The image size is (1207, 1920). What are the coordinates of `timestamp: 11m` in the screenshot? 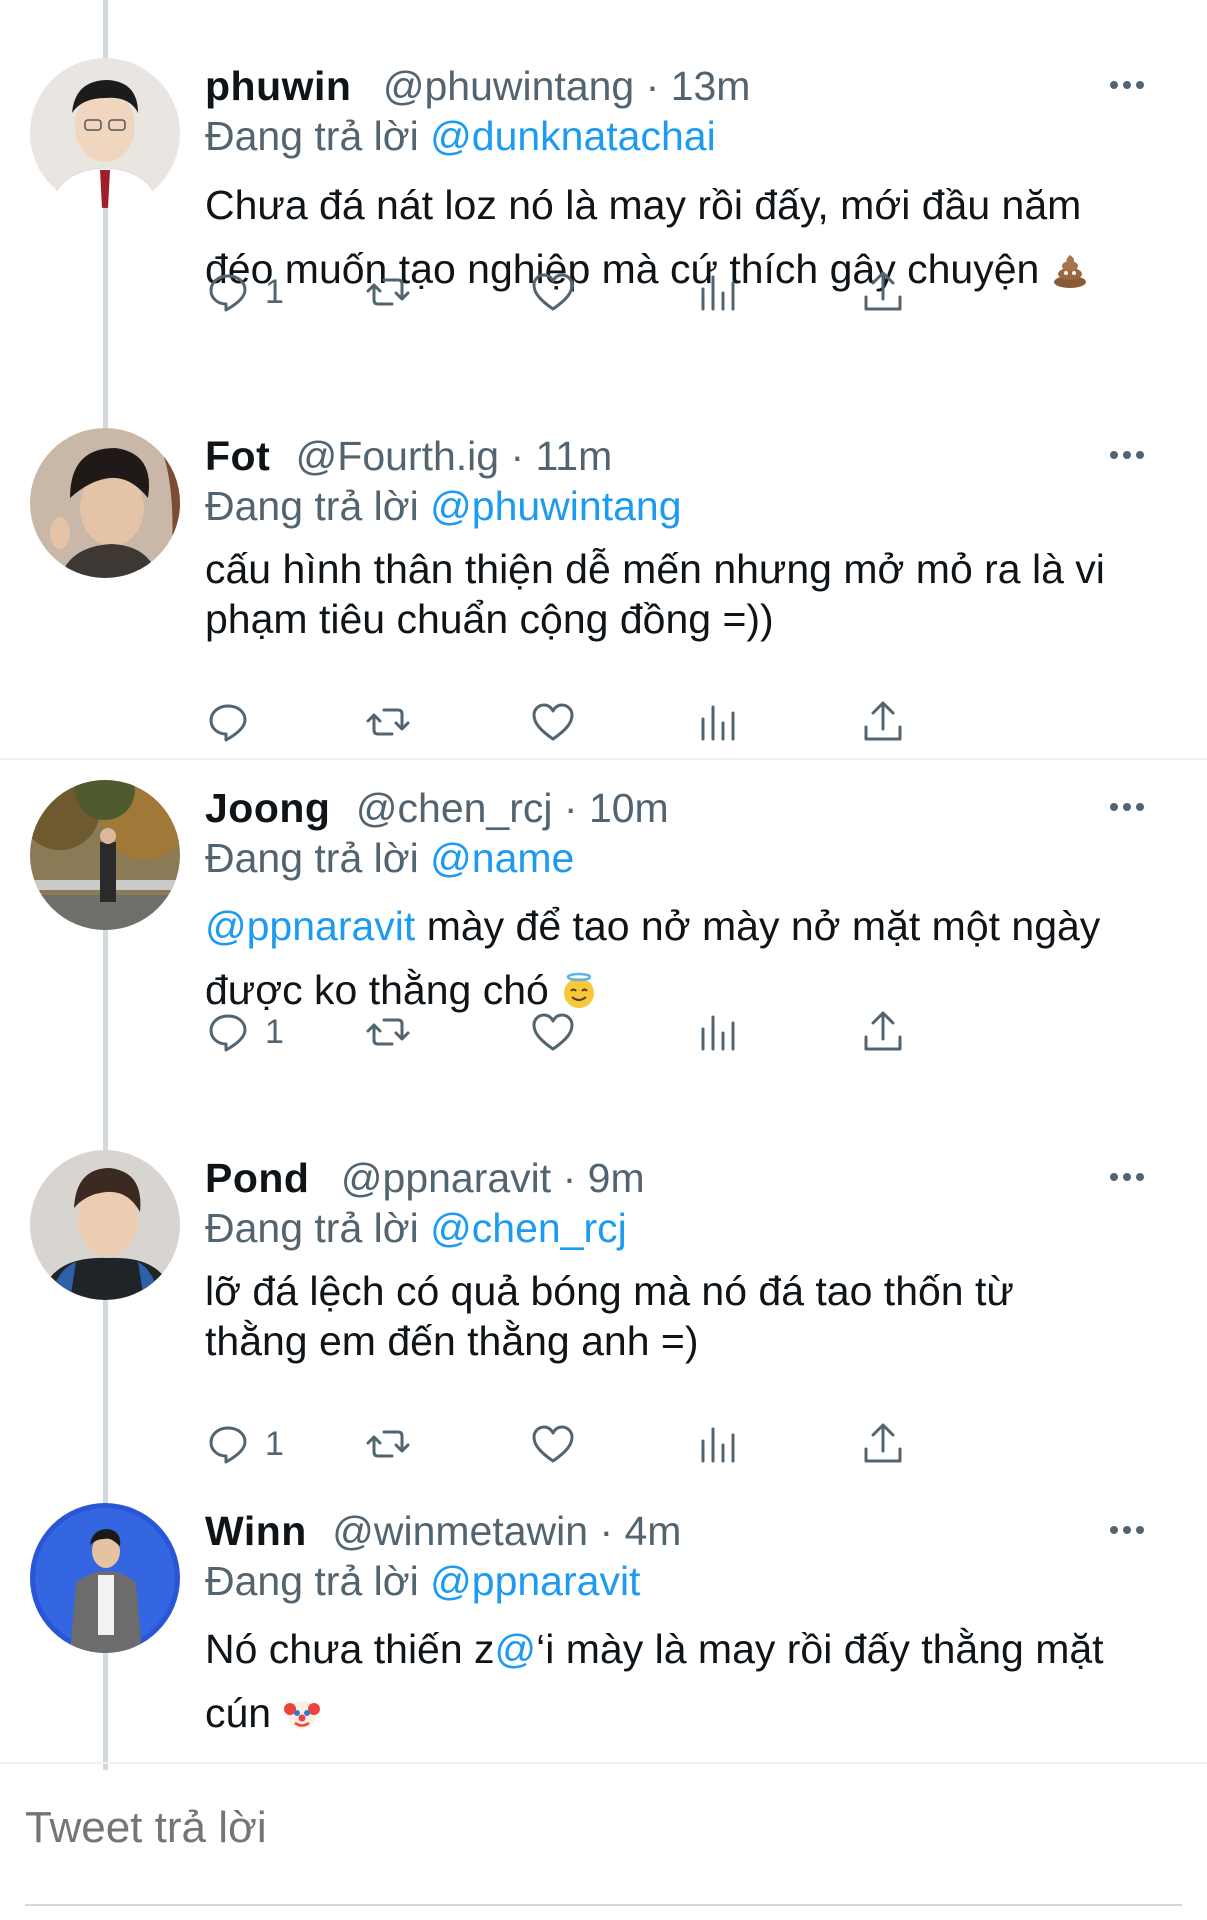 It's located at (574, 456).